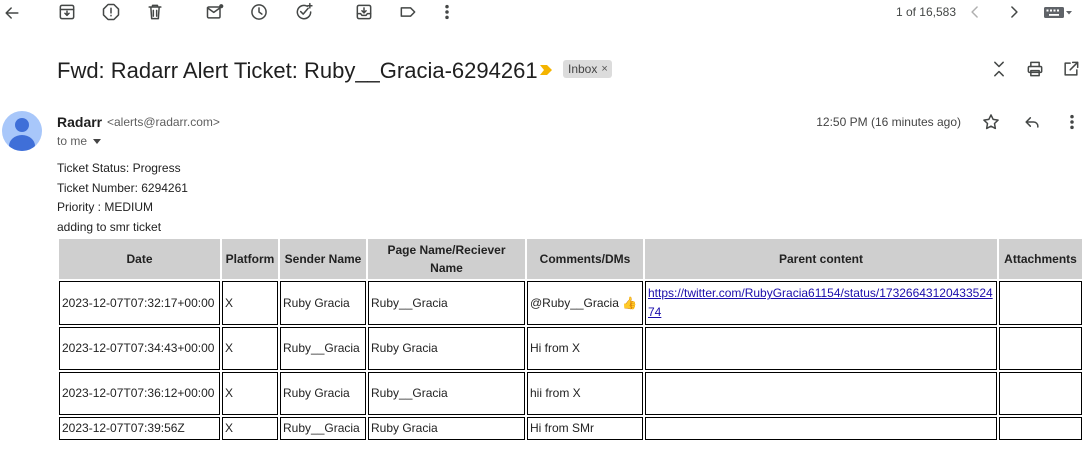 The image size is (1092, 451). I want to click on label-chip-text: Inbox, so click(583, 69).